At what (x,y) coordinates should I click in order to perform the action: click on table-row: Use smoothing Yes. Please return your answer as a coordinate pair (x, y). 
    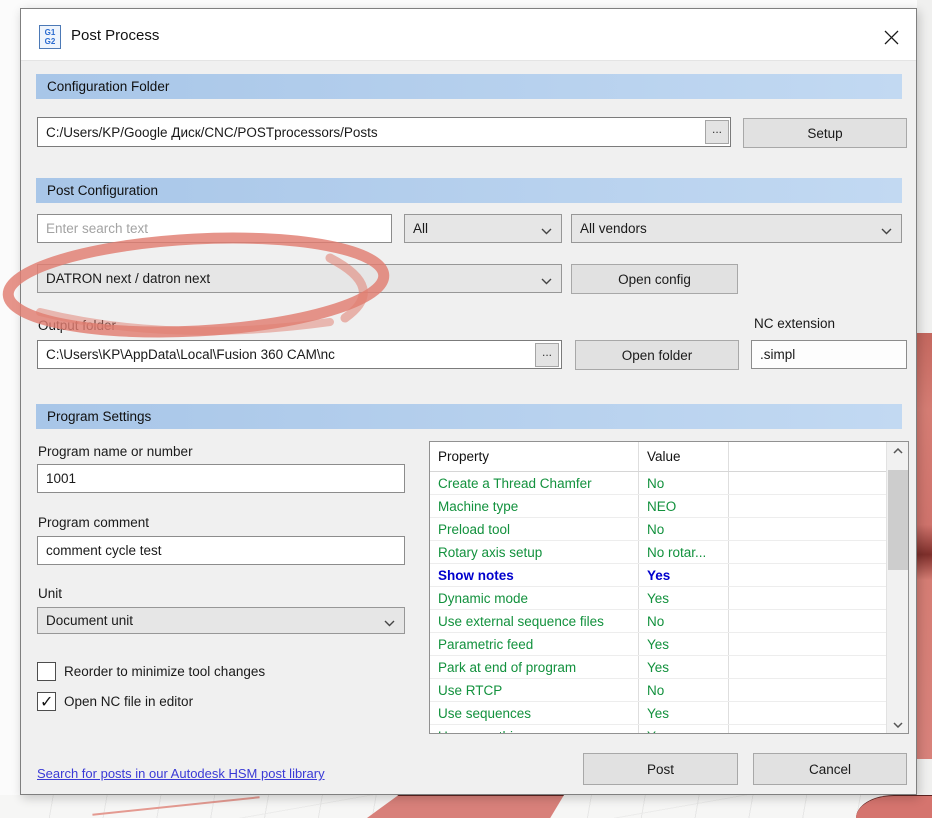
    Looking at the image, I should click on (658, 729).